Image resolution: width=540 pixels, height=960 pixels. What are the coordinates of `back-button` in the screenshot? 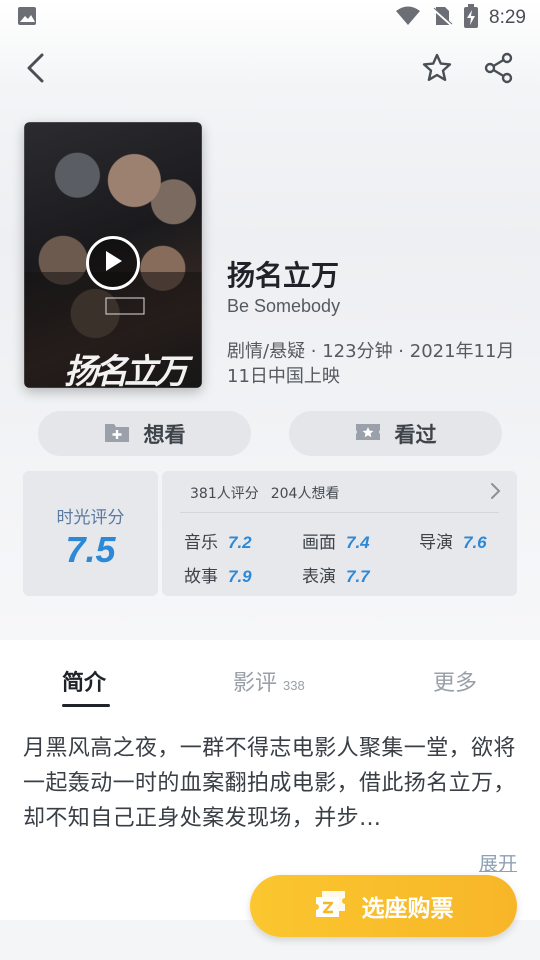 It's located at (36, 70).